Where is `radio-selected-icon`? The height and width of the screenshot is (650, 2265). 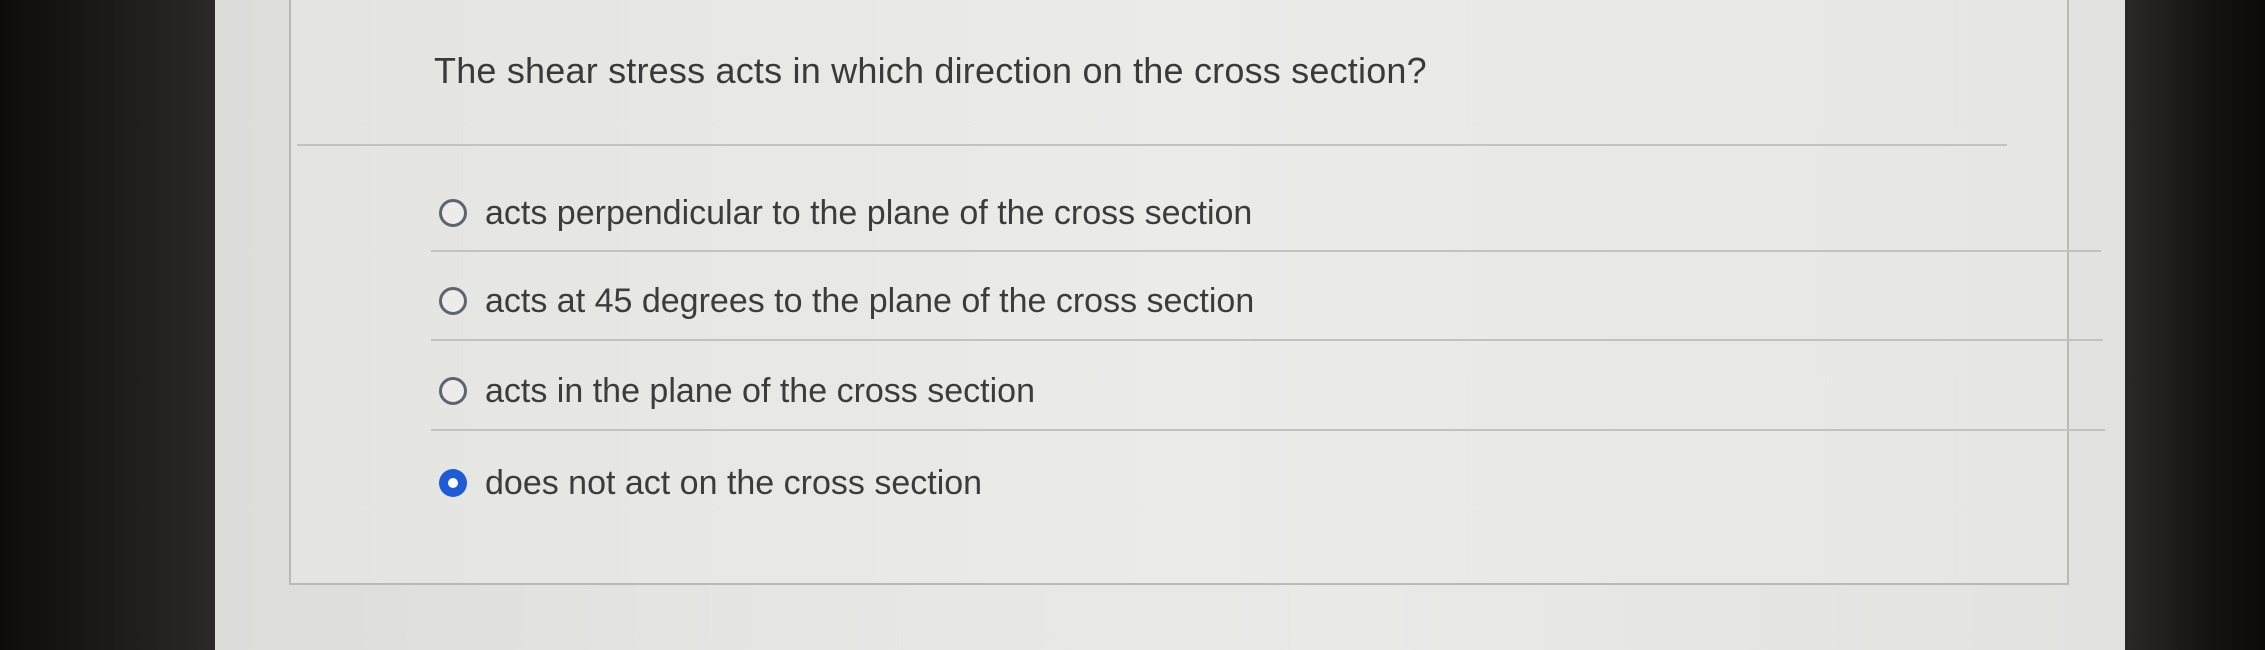
radio-selected-icon is located at coordinates (453, 483).